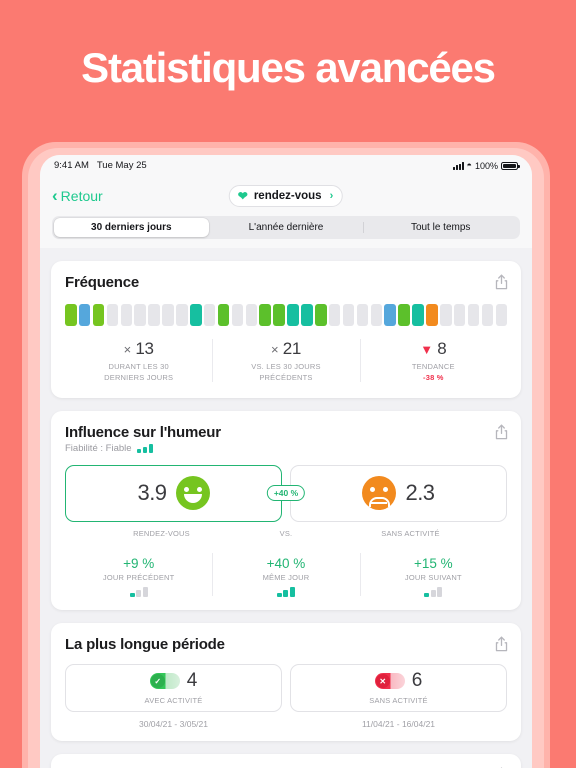 The width and height of the screenshot is (576, 768). Describe the element at coordinates (433, 377) in the screenshot. I see `frequency-trend-percent: -38 %` at that location.